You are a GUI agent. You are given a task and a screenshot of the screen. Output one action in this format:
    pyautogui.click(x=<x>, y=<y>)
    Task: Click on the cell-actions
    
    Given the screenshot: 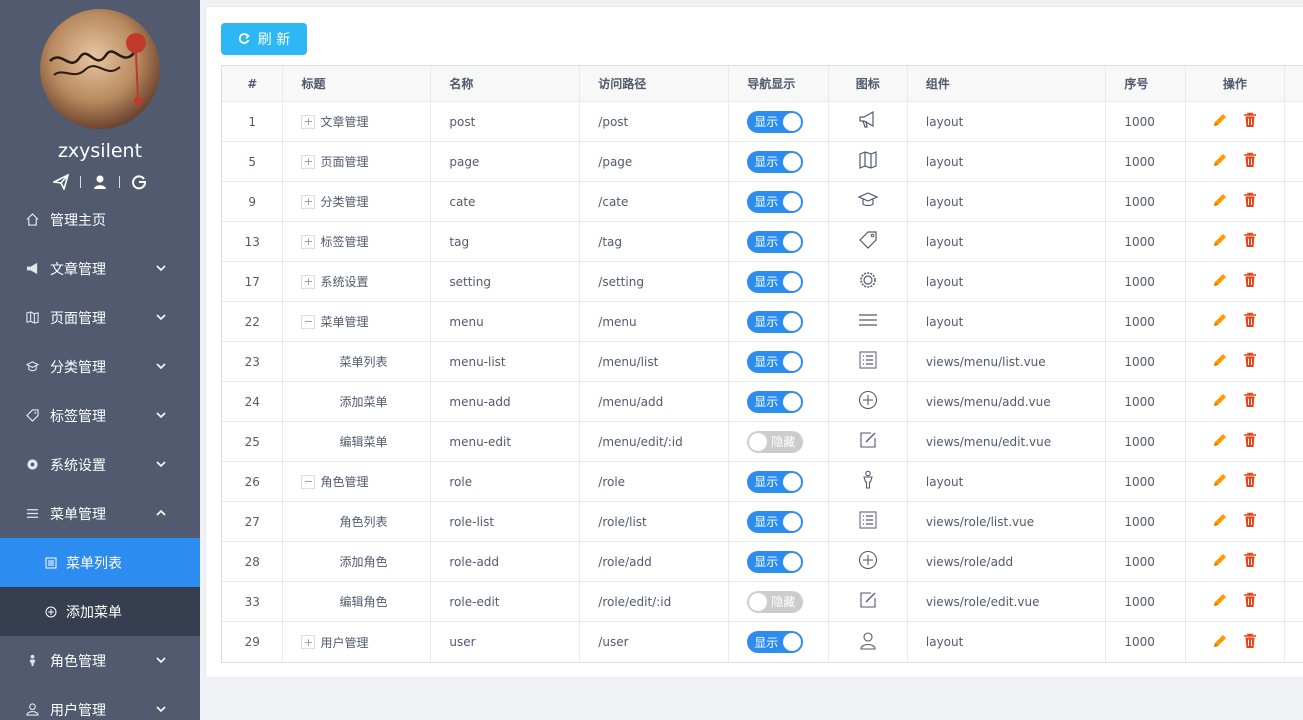 What is the action you would take?
    pyautogui.click(x=1236, y=361)
    